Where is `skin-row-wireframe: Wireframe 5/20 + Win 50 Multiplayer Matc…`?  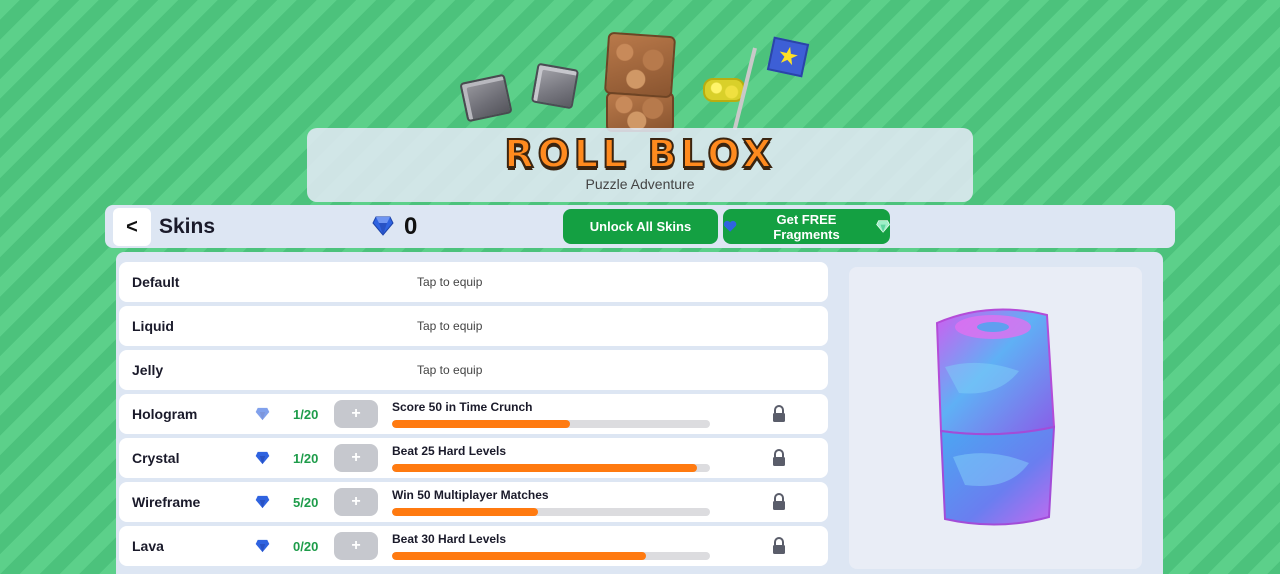 skin-row-wireframe: Wireframe 5/20 + Win 50 Multiplayer Matc… is located at coordinates (473, 502).